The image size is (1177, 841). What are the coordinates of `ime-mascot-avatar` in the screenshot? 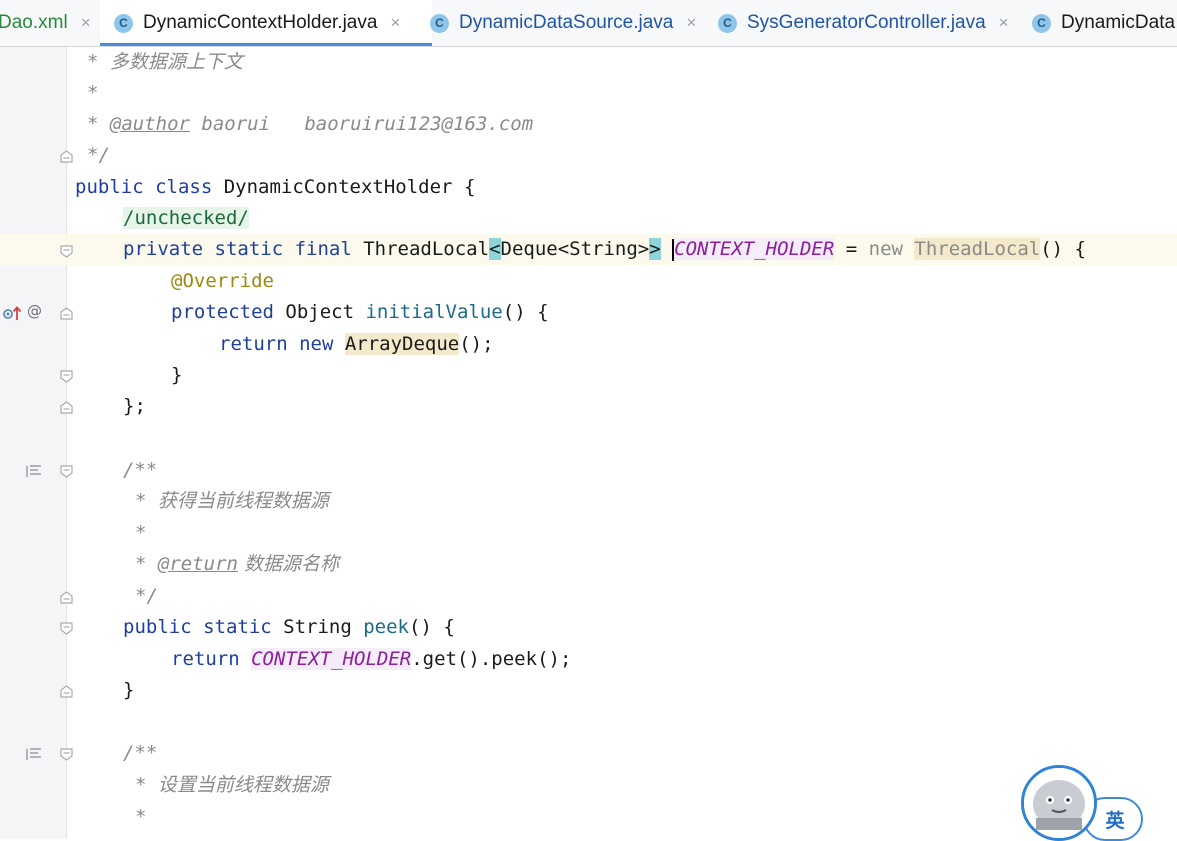 It's located at (1059, 803).